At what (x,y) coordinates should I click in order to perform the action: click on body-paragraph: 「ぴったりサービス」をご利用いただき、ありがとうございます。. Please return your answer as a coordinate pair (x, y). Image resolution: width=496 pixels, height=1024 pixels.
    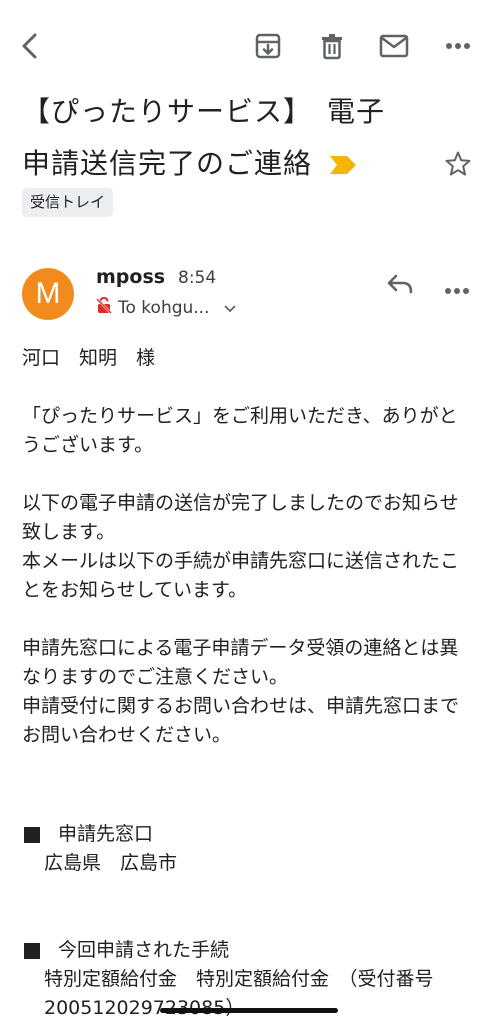
    Looking at the image, I should click on (240, 430).